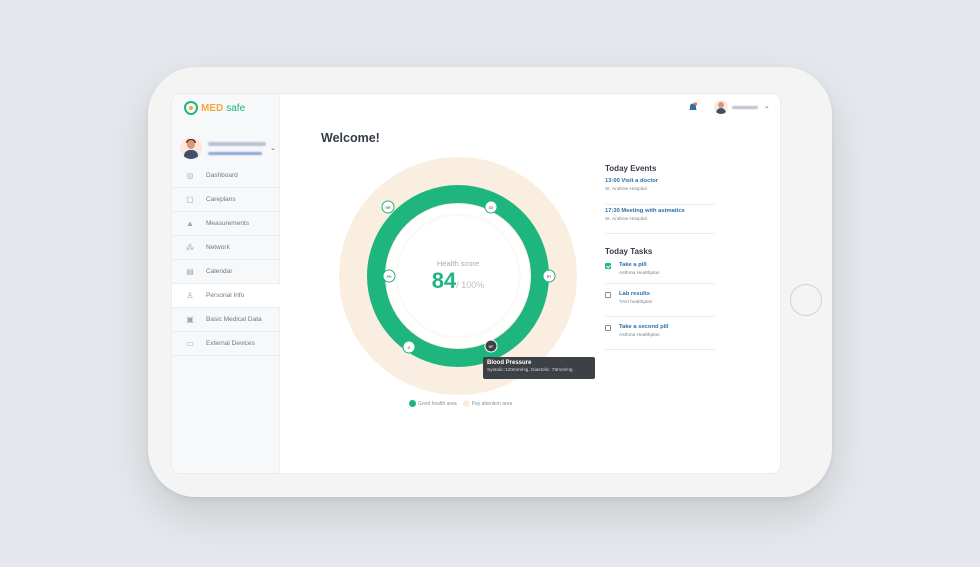 The height and width of the screenshot is (567, 980). What do you see at coordinates (509, 363) in the screenshot?
I see `tooltip-title: Blood Pressure` at bounding box center [509, 363].